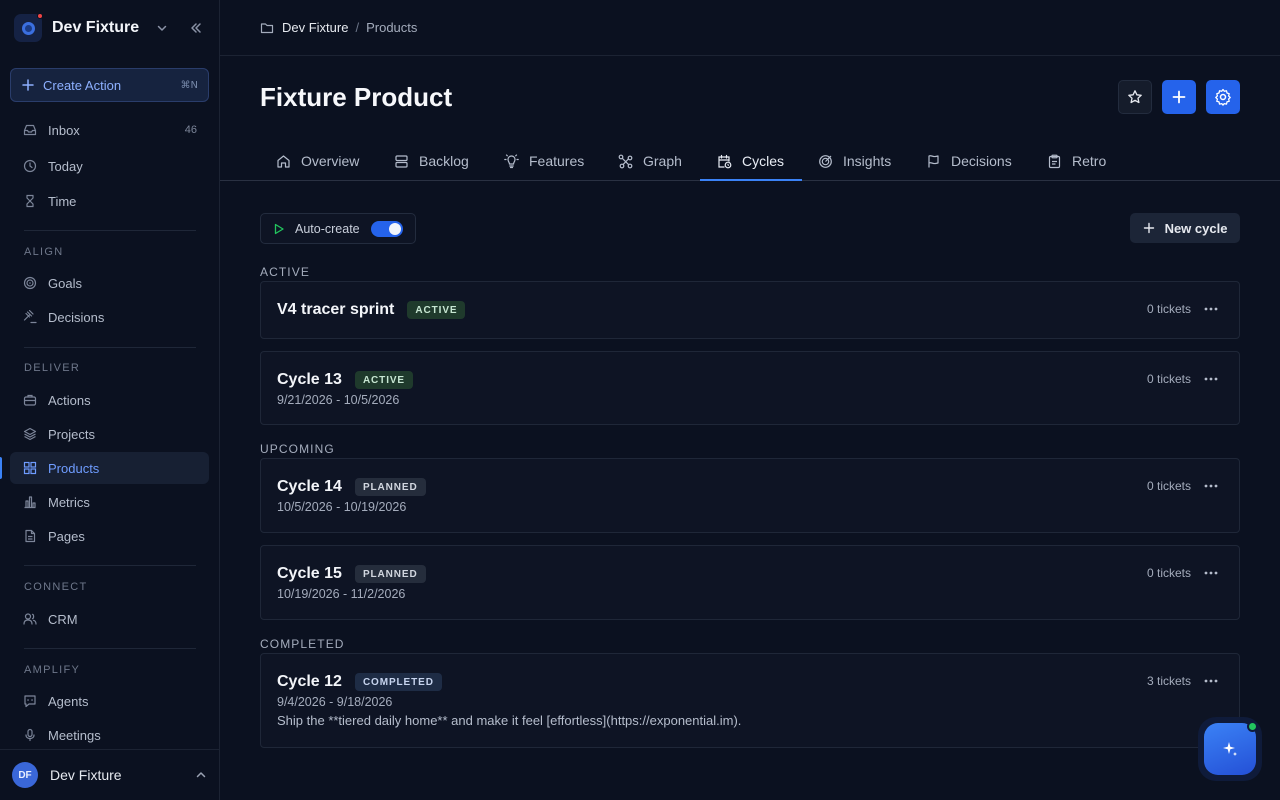 The width and height of the screenshot is (1280, 800). I want to click on plus-icon, so click(28, 85).